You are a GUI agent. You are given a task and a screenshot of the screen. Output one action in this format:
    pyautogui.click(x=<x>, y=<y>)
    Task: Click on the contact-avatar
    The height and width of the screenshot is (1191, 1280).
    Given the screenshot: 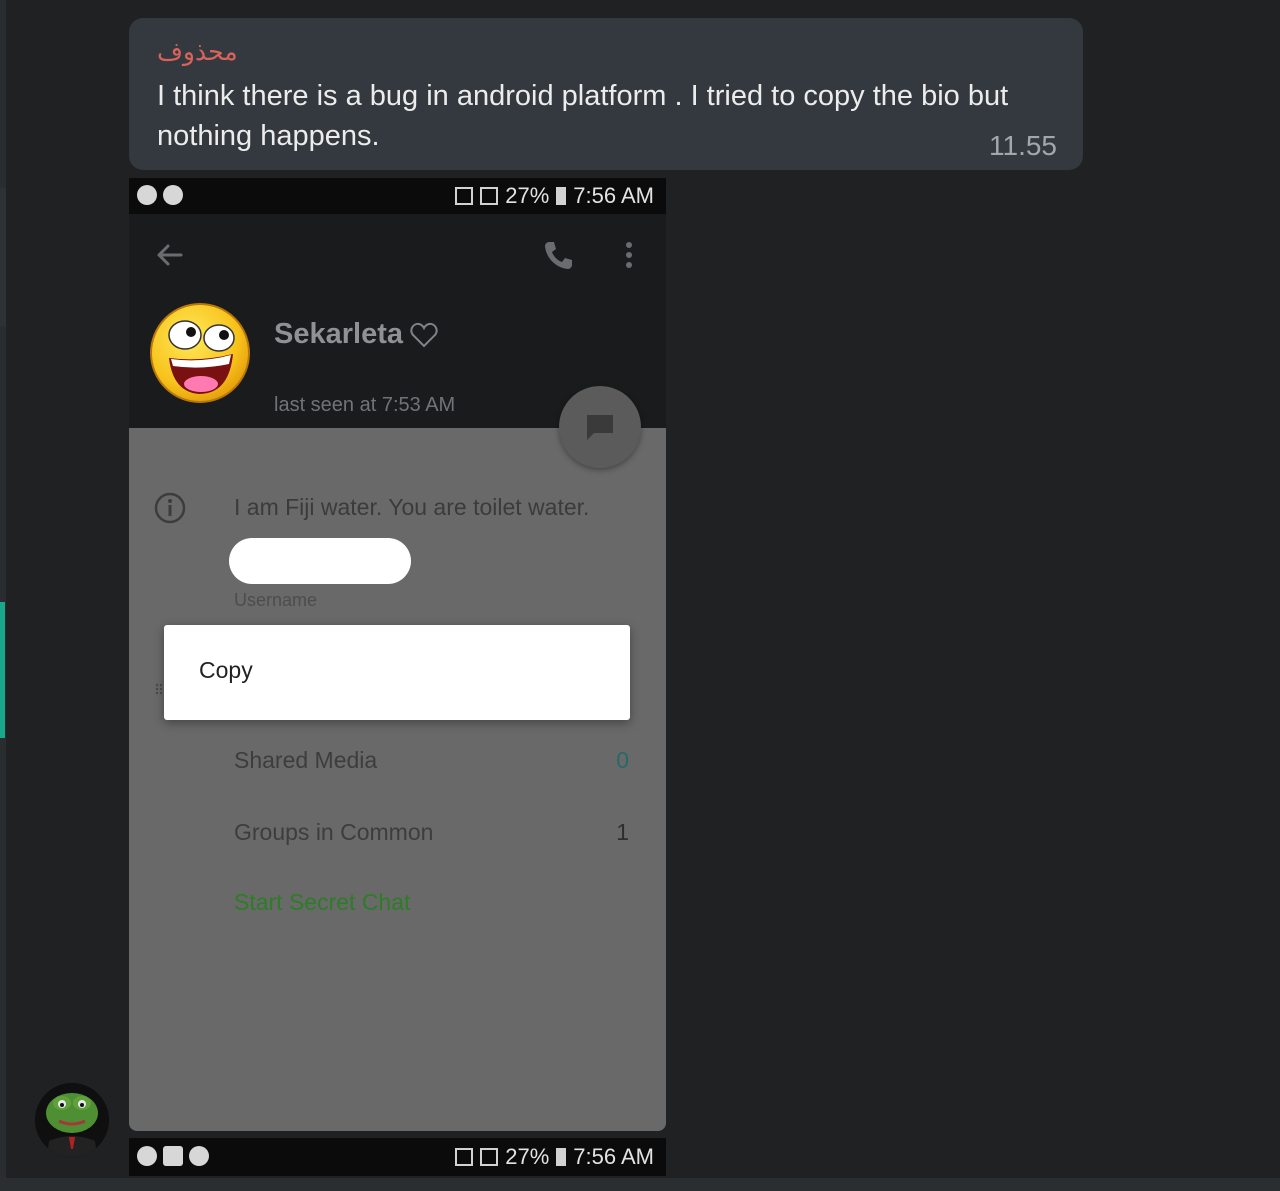 What is the action you would take?
    pyautogui.click(x=200, y=353)
    